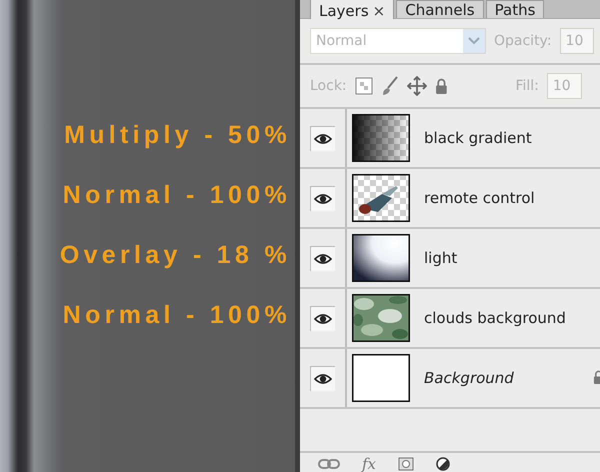 The width and height of the screenshot is (600, 472). What do you see at coordinates (515, 9) in the screenshot?
I see `panel-tab: Paths` at bounding box center [515, 9].